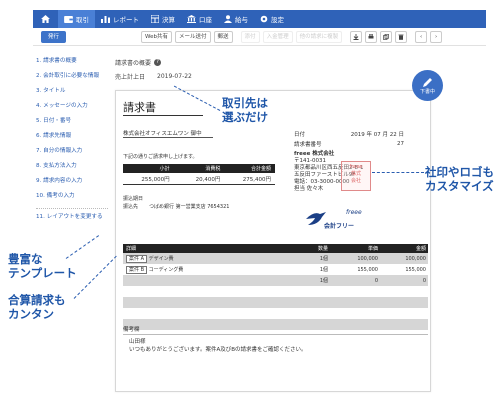  Describe the element at coordinates (163, 115) in the screenshot. I see `title-underline` at that location.